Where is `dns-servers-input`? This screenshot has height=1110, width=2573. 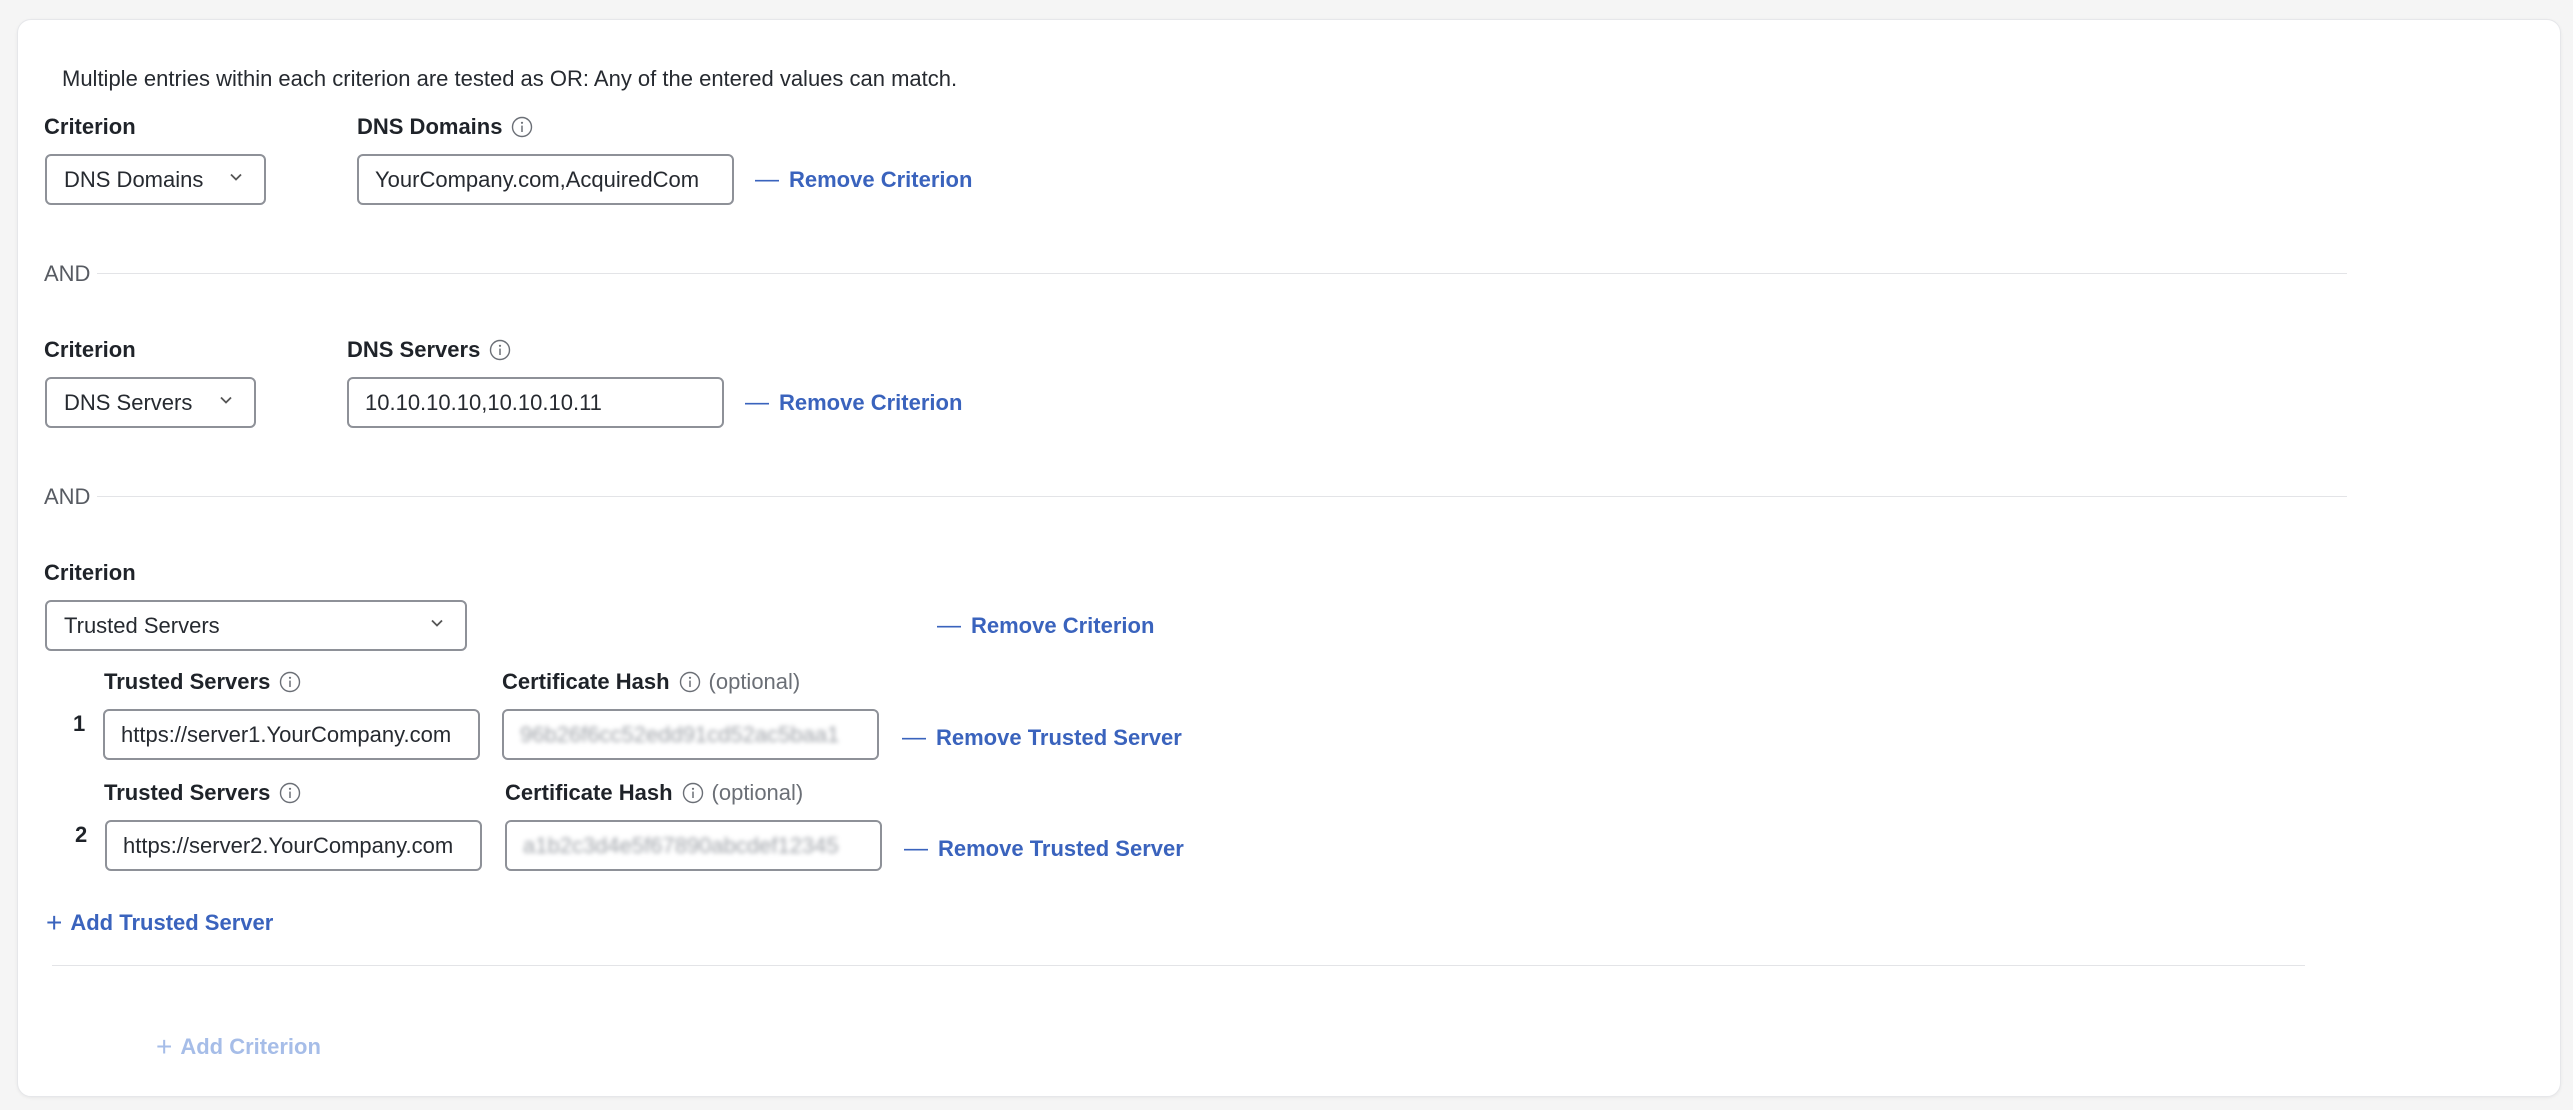
dns-servers-input is located at coordinates (535, 402).